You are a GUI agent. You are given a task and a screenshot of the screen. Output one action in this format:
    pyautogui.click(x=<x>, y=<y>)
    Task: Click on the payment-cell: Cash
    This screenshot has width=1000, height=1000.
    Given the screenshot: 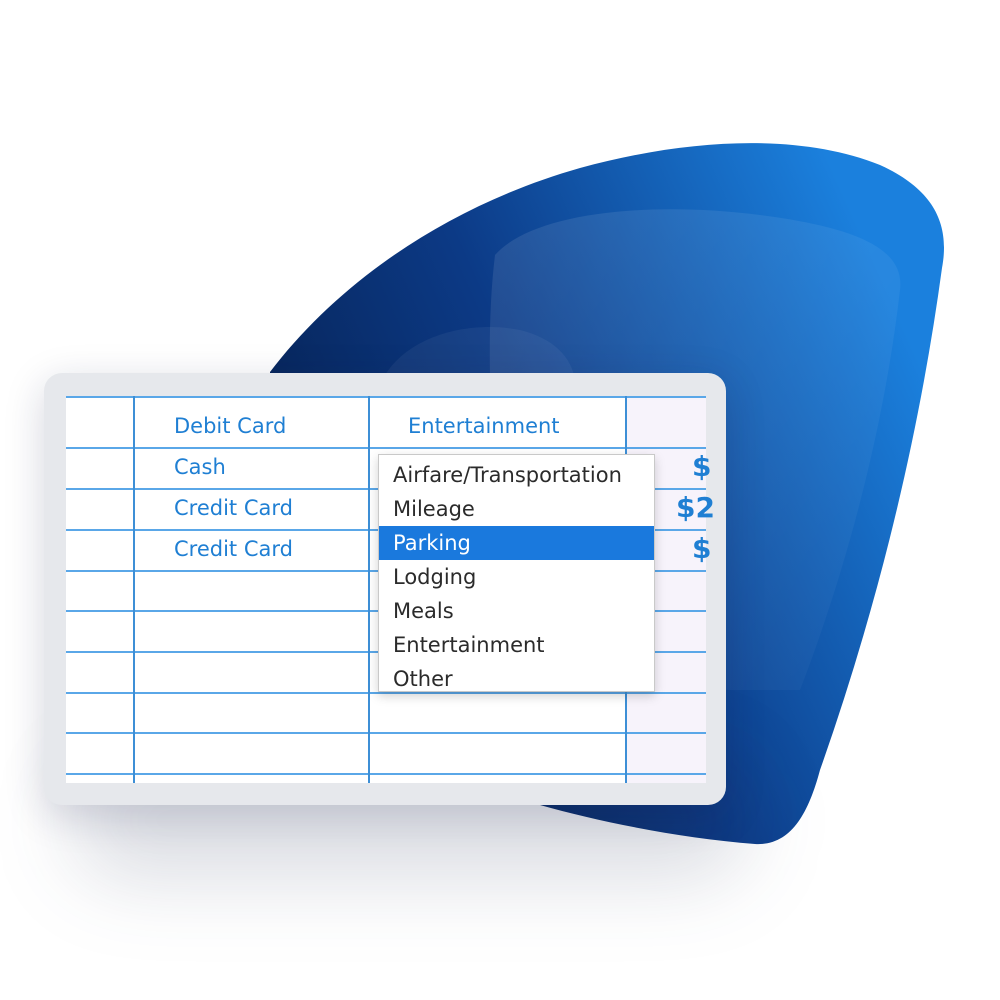 What is the action you would take?
    pyautogui.click(x=200, y=467)
    